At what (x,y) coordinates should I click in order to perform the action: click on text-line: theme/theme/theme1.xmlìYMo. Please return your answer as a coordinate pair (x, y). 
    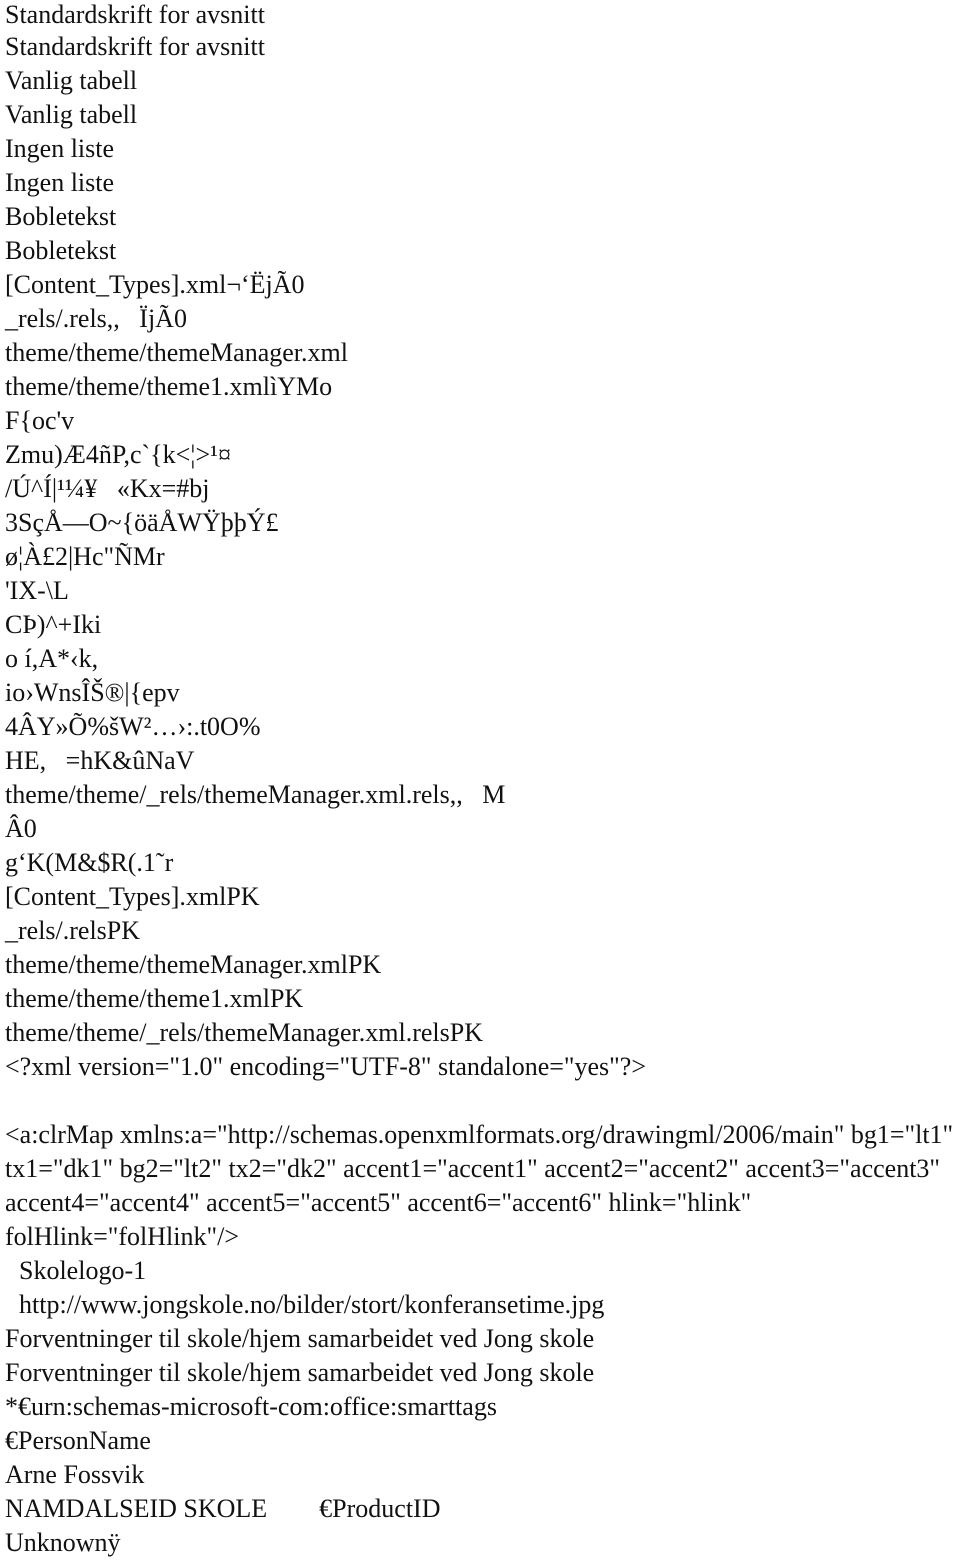
    Looking at the image, I should click on (169, 386).